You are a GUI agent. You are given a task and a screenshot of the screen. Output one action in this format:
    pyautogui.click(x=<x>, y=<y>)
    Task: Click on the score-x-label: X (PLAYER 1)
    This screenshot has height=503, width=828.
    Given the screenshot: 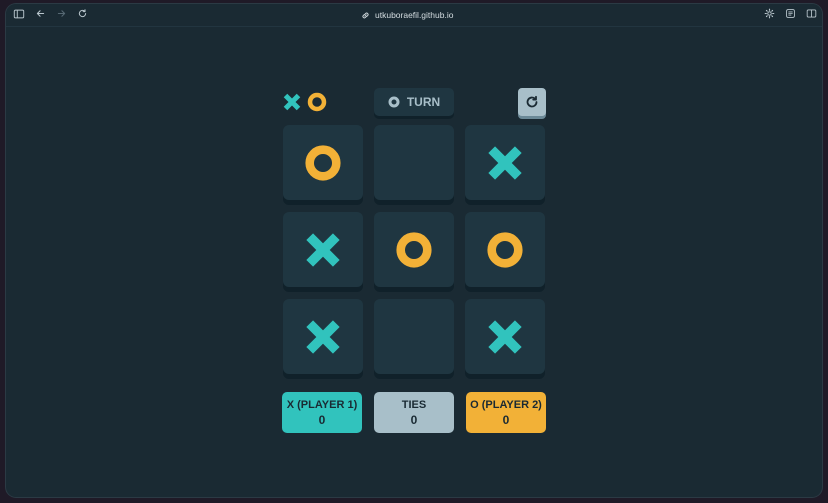 What is the action you would take?
    pyautogui.click(x=322, y=404)
    